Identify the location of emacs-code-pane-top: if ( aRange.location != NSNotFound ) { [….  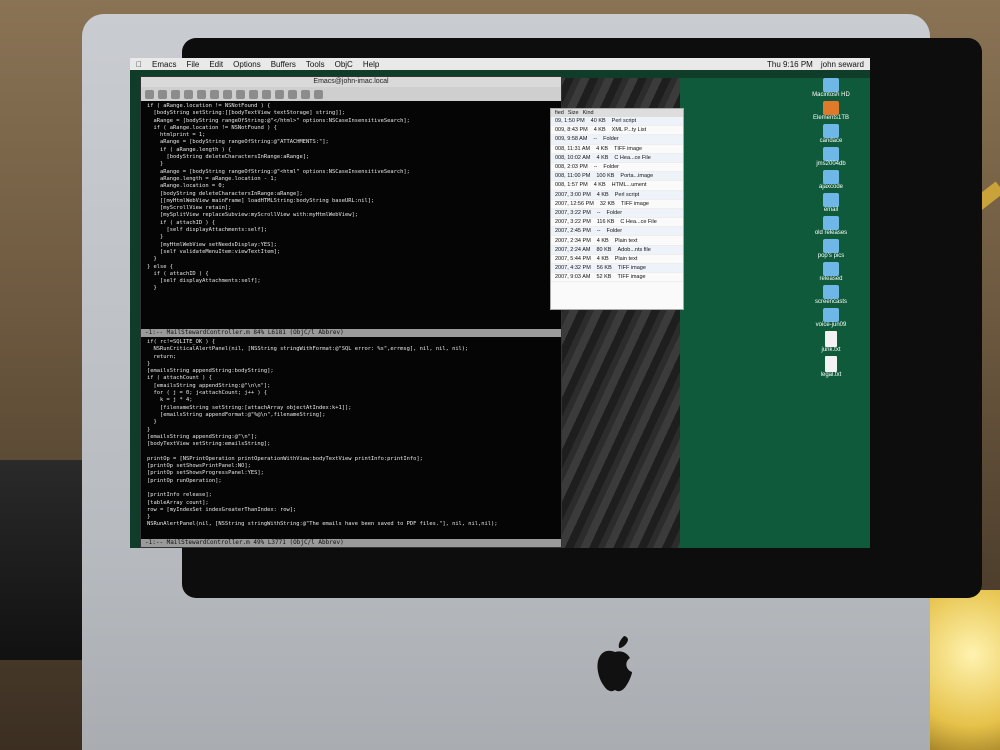
(351, 215).